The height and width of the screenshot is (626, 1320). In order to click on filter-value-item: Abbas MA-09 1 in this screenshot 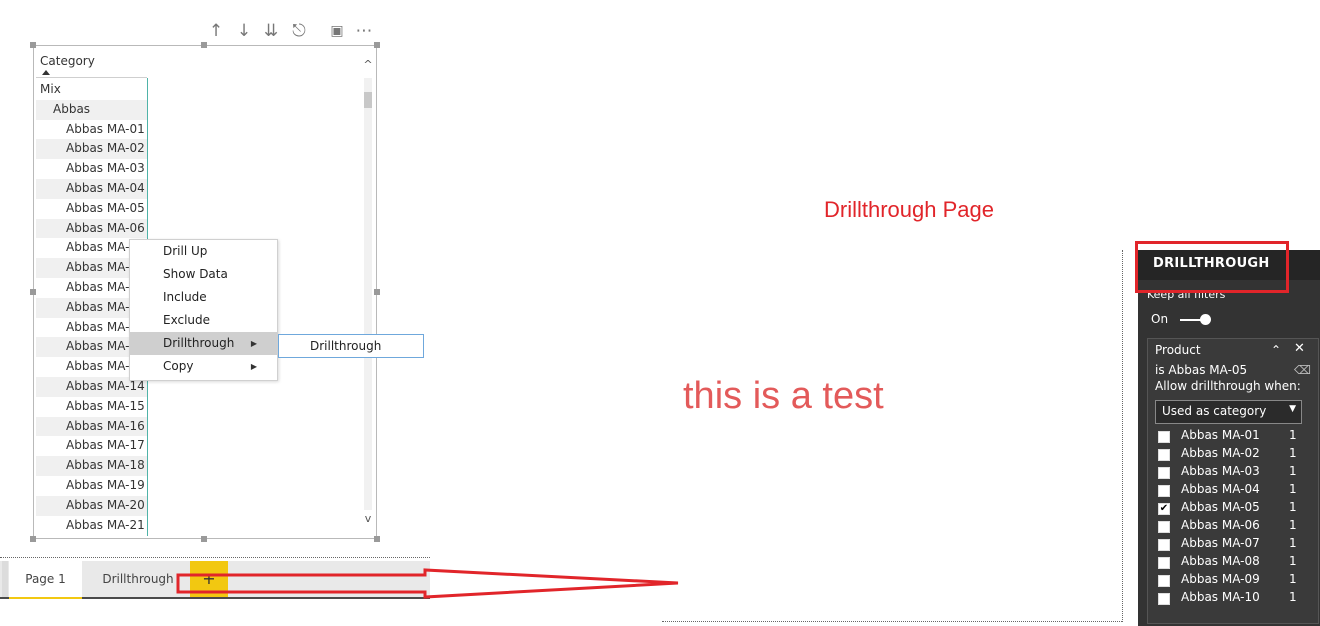, I will do `click(1233, 580)`.